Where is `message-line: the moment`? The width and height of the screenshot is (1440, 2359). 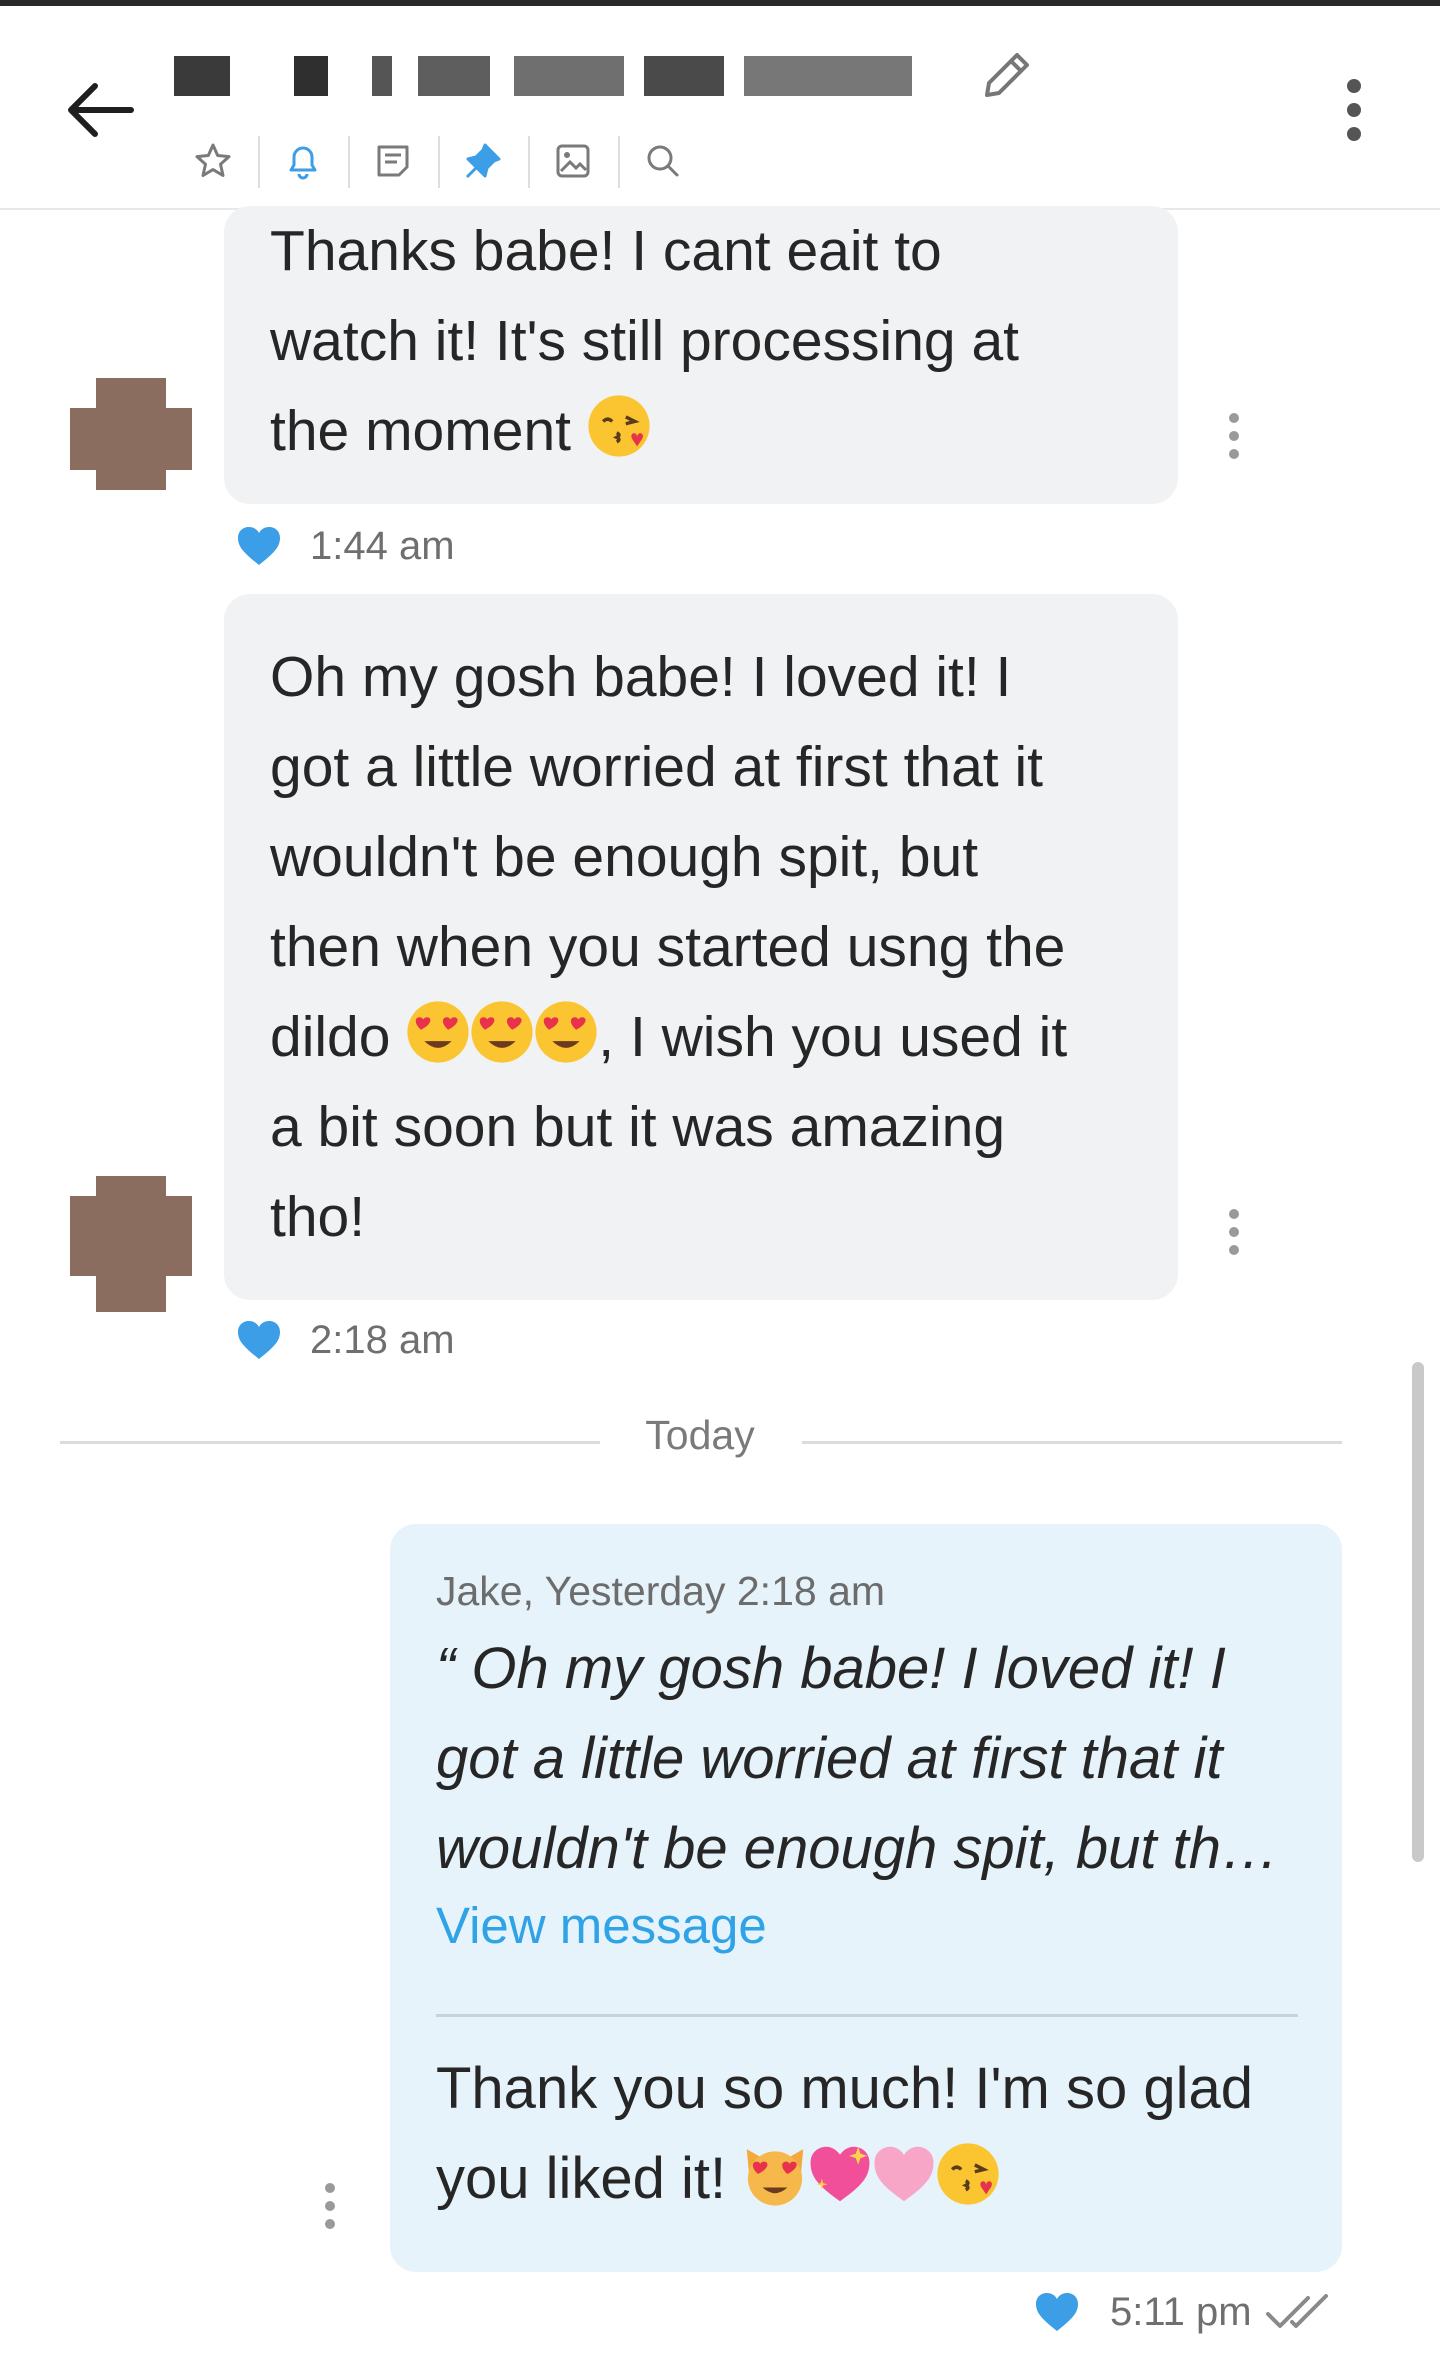
message-line: the moment is located at coordinates (701, 431).